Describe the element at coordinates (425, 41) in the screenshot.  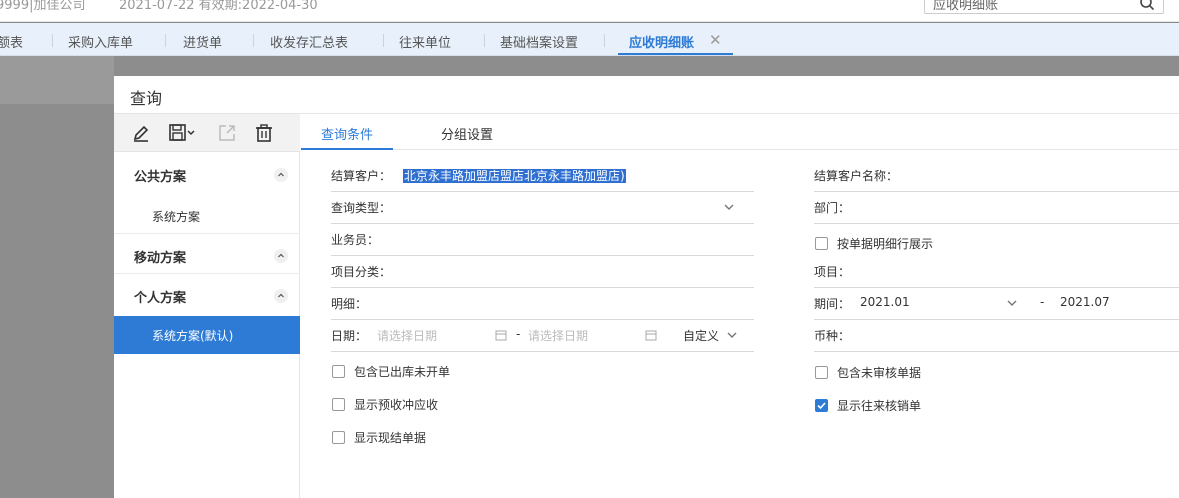
I see `tab-item: 往来单位` at that location.